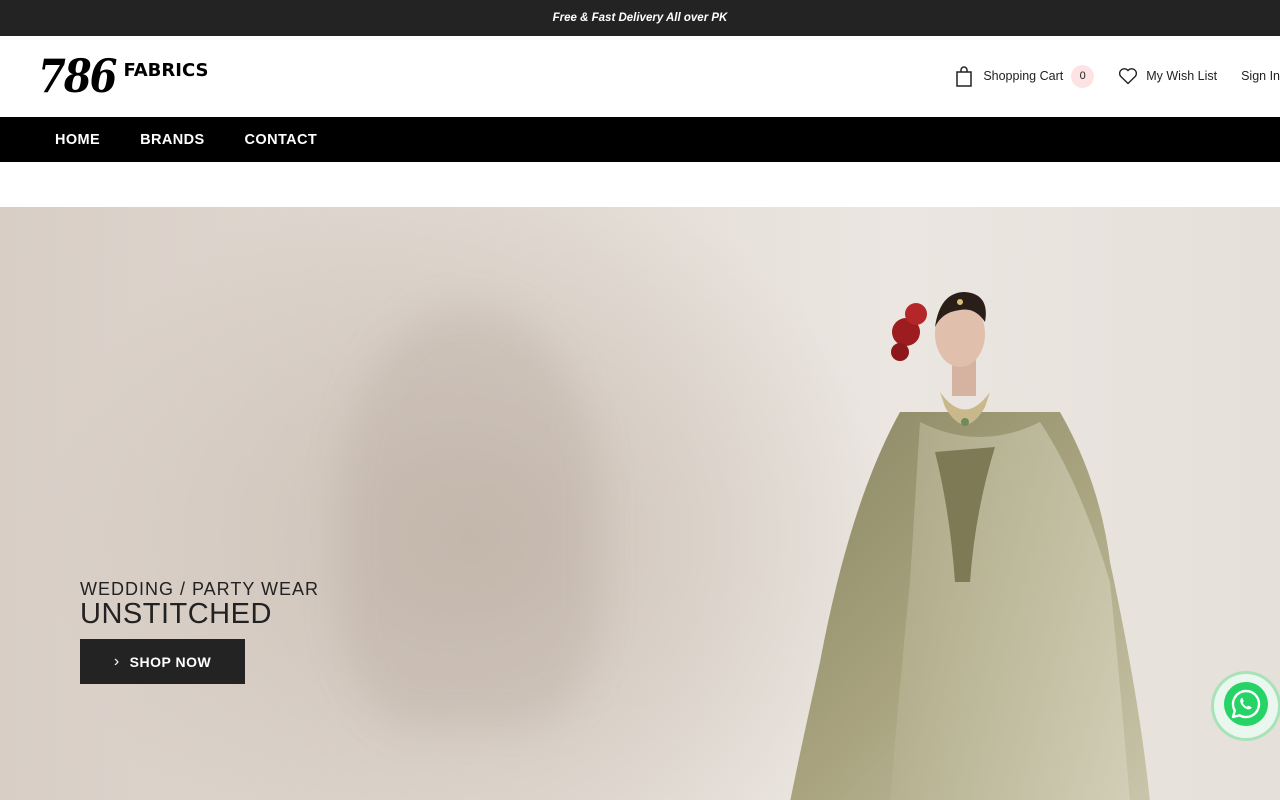 This screenshot has width=1280, height=800. What do you see at coordinates (1083, 76) in the screenshot?
I see `cart-count-badge: 0` at bounding box center [1083, 76].